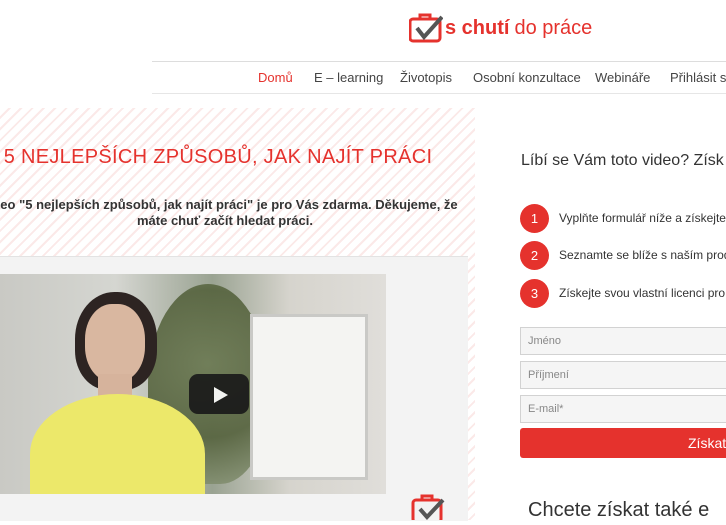 The image size is (726, 525). I want to click on logo-text-primary: s chutí, so click(477, 27).